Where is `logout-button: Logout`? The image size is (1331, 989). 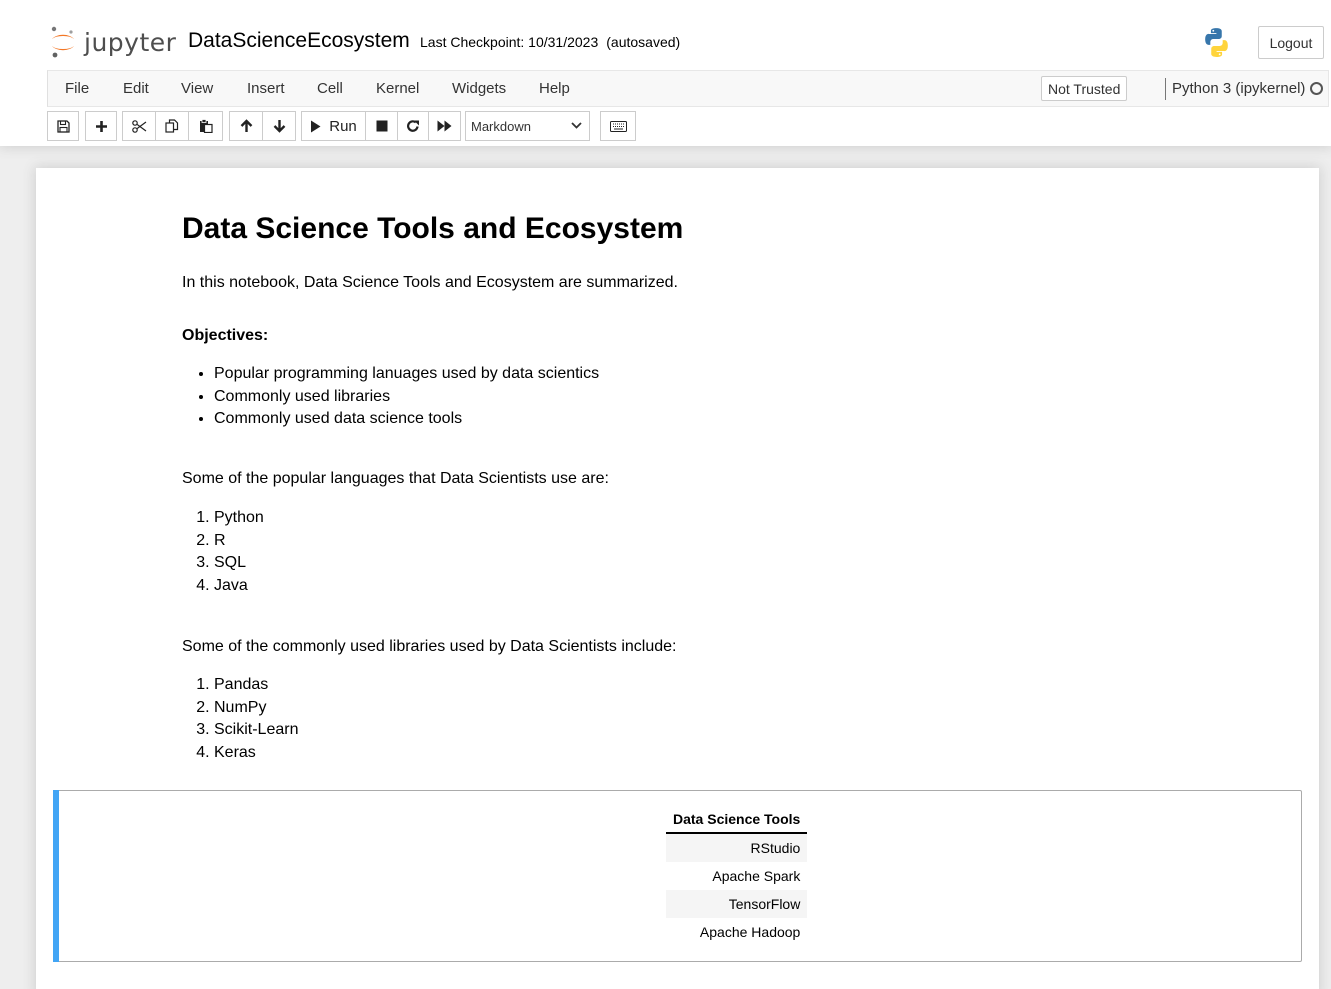
logout-button: Logout is located at coordinates (1291, 42).